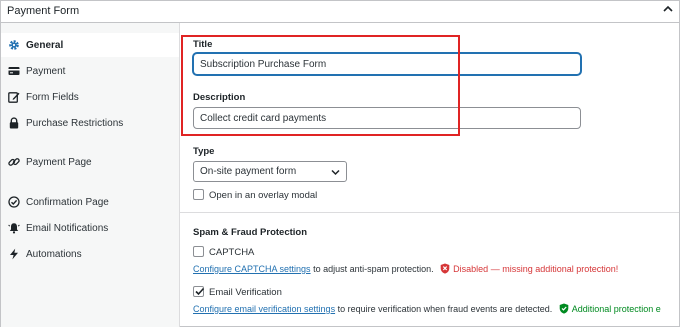  What do you see at coordinates (199, 291) in the screenshot?
I see `email-verification-checkbox` at bounding box center [199, 291].